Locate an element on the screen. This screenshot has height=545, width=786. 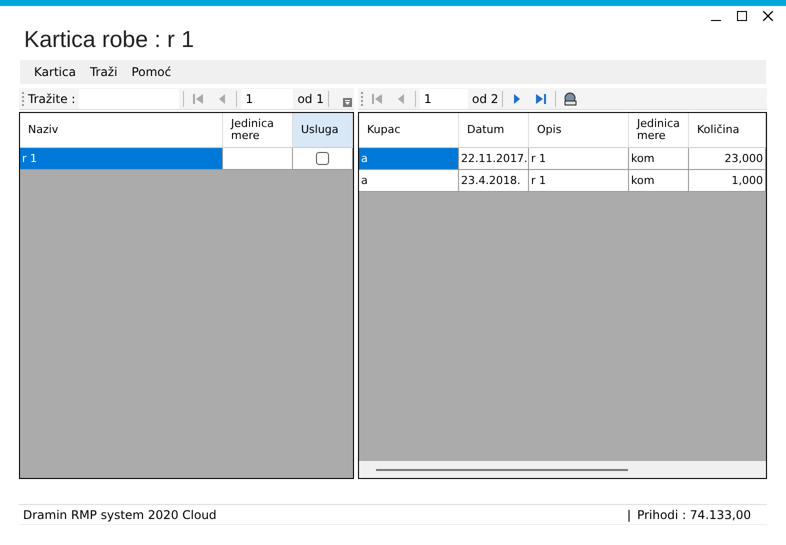
page-count: od 2 is located at coordinates (485, 99).